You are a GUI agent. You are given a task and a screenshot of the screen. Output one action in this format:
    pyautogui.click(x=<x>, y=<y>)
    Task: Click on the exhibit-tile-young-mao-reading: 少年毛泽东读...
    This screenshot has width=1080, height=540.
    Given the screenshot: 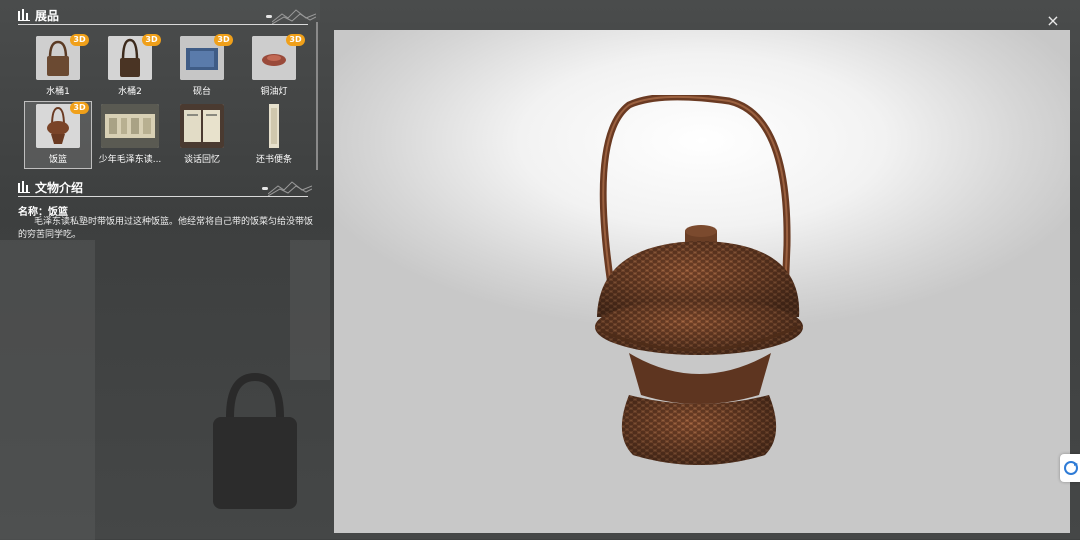 What is the action you would take?
    pyautogui.click(x=130, y=135)
    